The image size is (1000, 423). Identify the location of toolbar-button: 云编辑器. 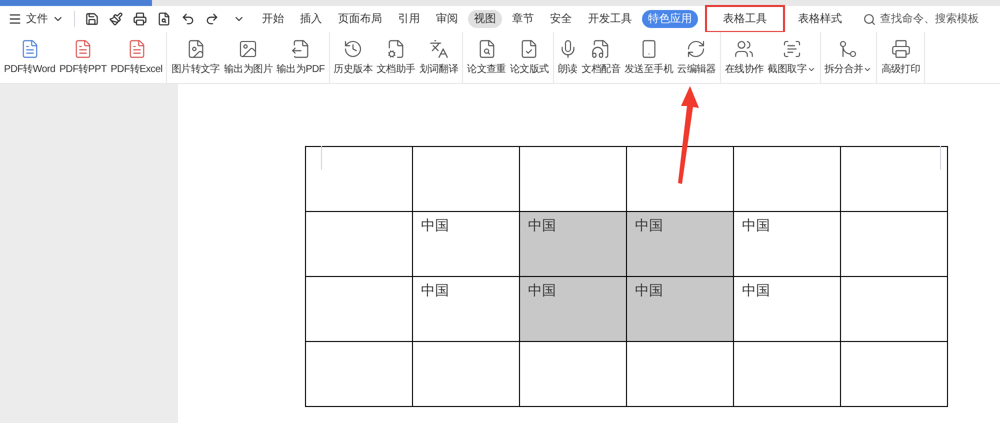
(696, 57).